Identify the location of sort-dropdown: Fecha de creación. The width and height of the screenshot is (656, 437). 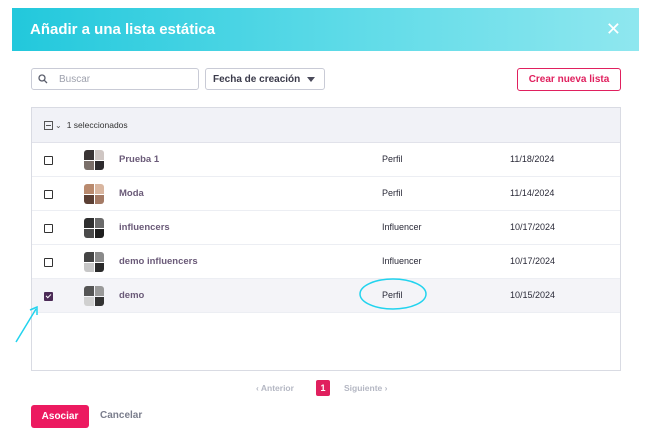
(265, 79).